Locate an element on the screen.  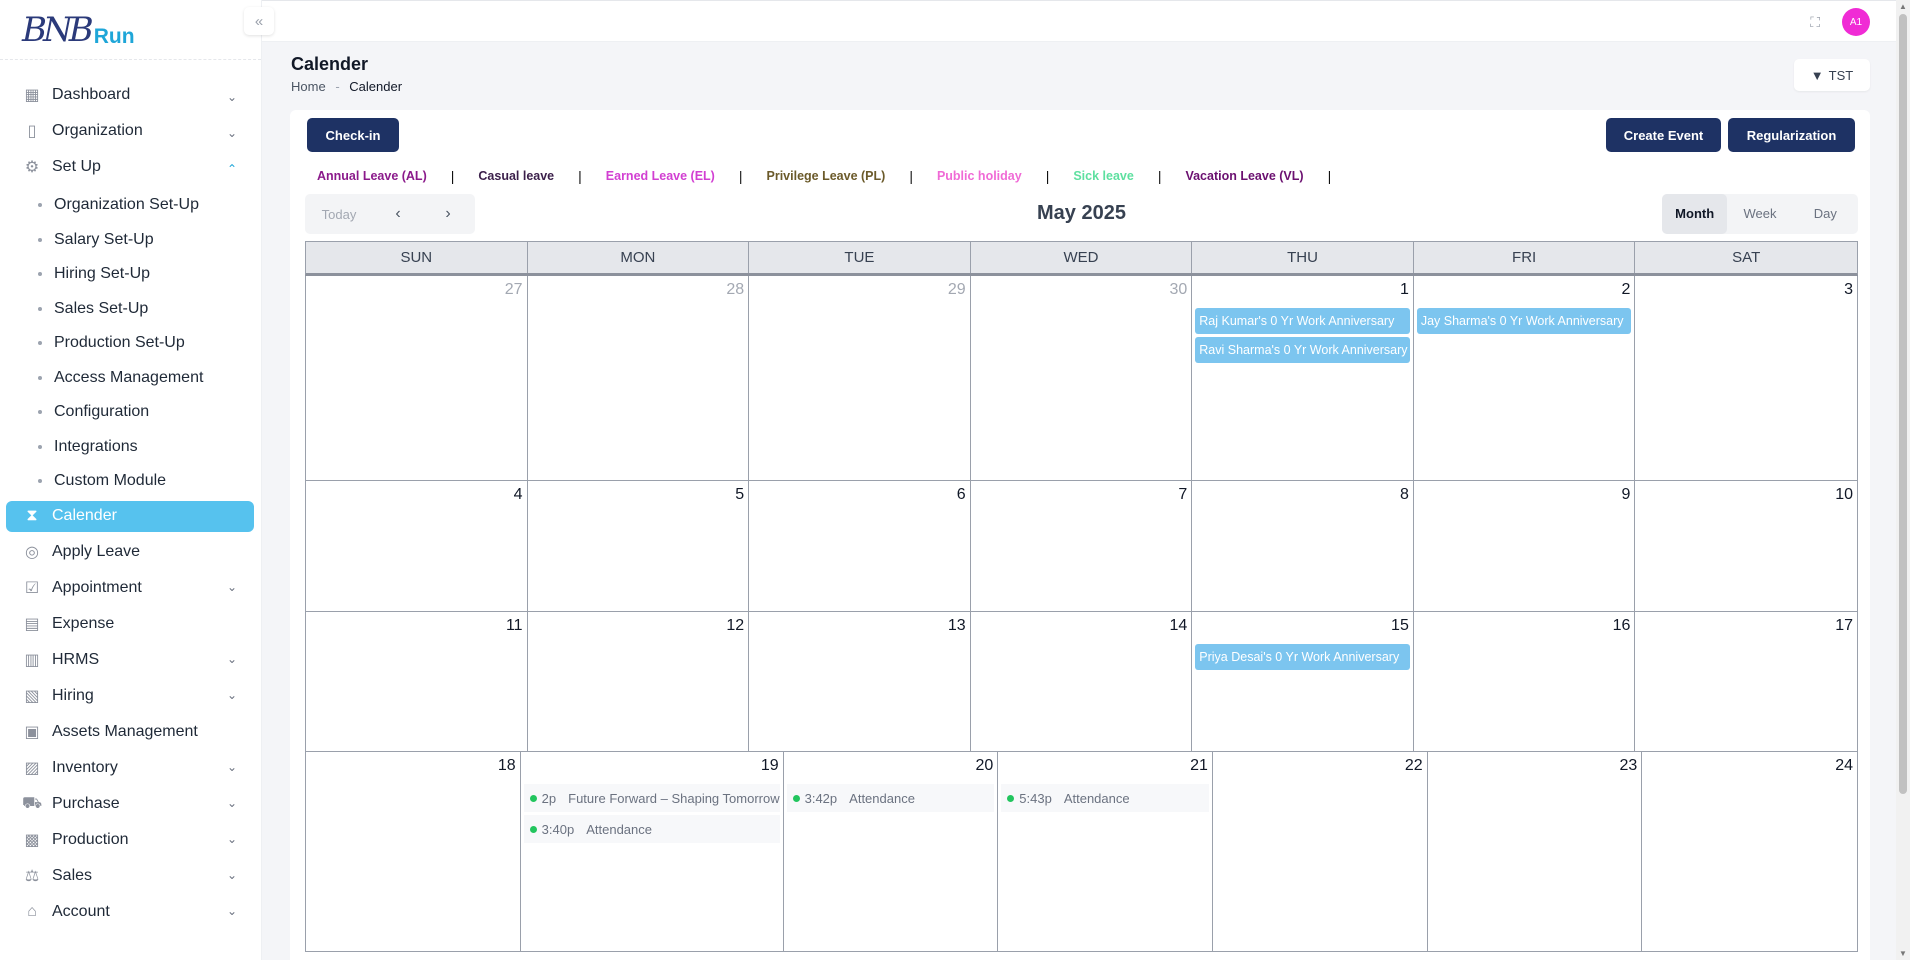
today-button: Today is located at coordinates (339, 214).